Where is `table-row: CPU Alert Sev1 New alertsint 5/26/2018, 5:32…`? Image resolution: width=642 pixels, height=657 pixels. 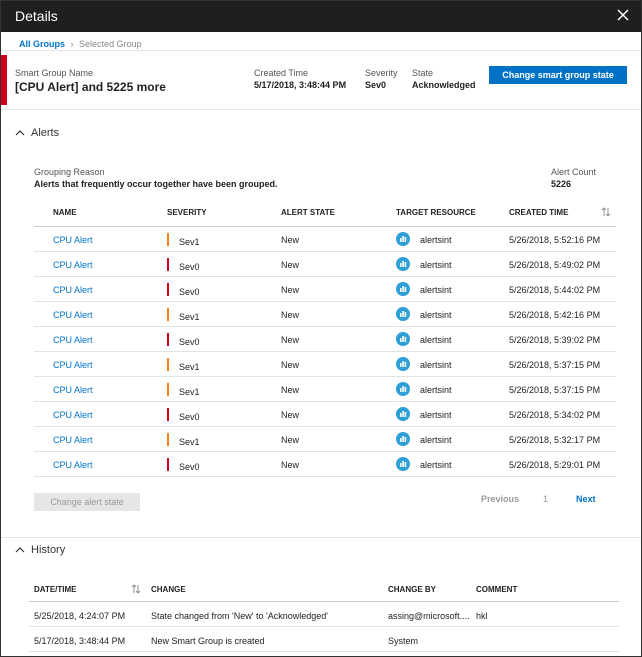 table-row: CPU Alert Sev1 New alertsint 5/26/2018, 5:32… is located at coordinates (325, 439).